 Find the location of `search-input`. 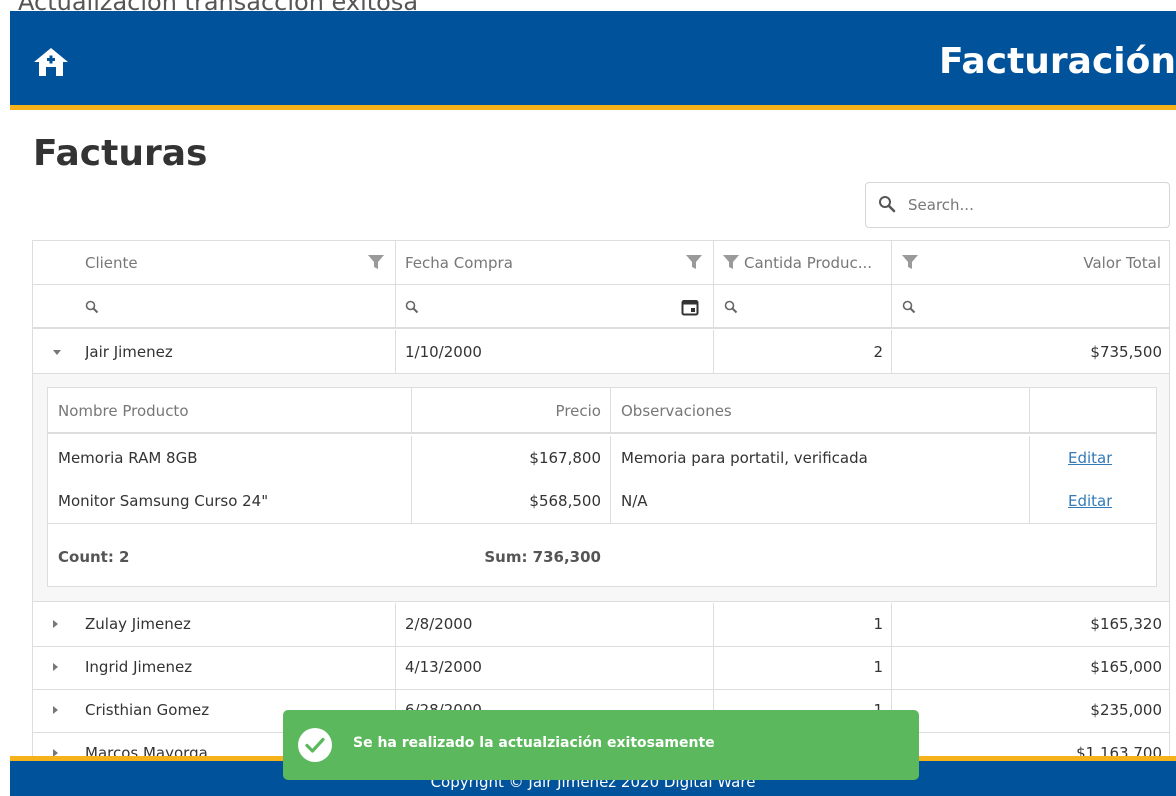

search-input is located at coordinates (1033, 205).